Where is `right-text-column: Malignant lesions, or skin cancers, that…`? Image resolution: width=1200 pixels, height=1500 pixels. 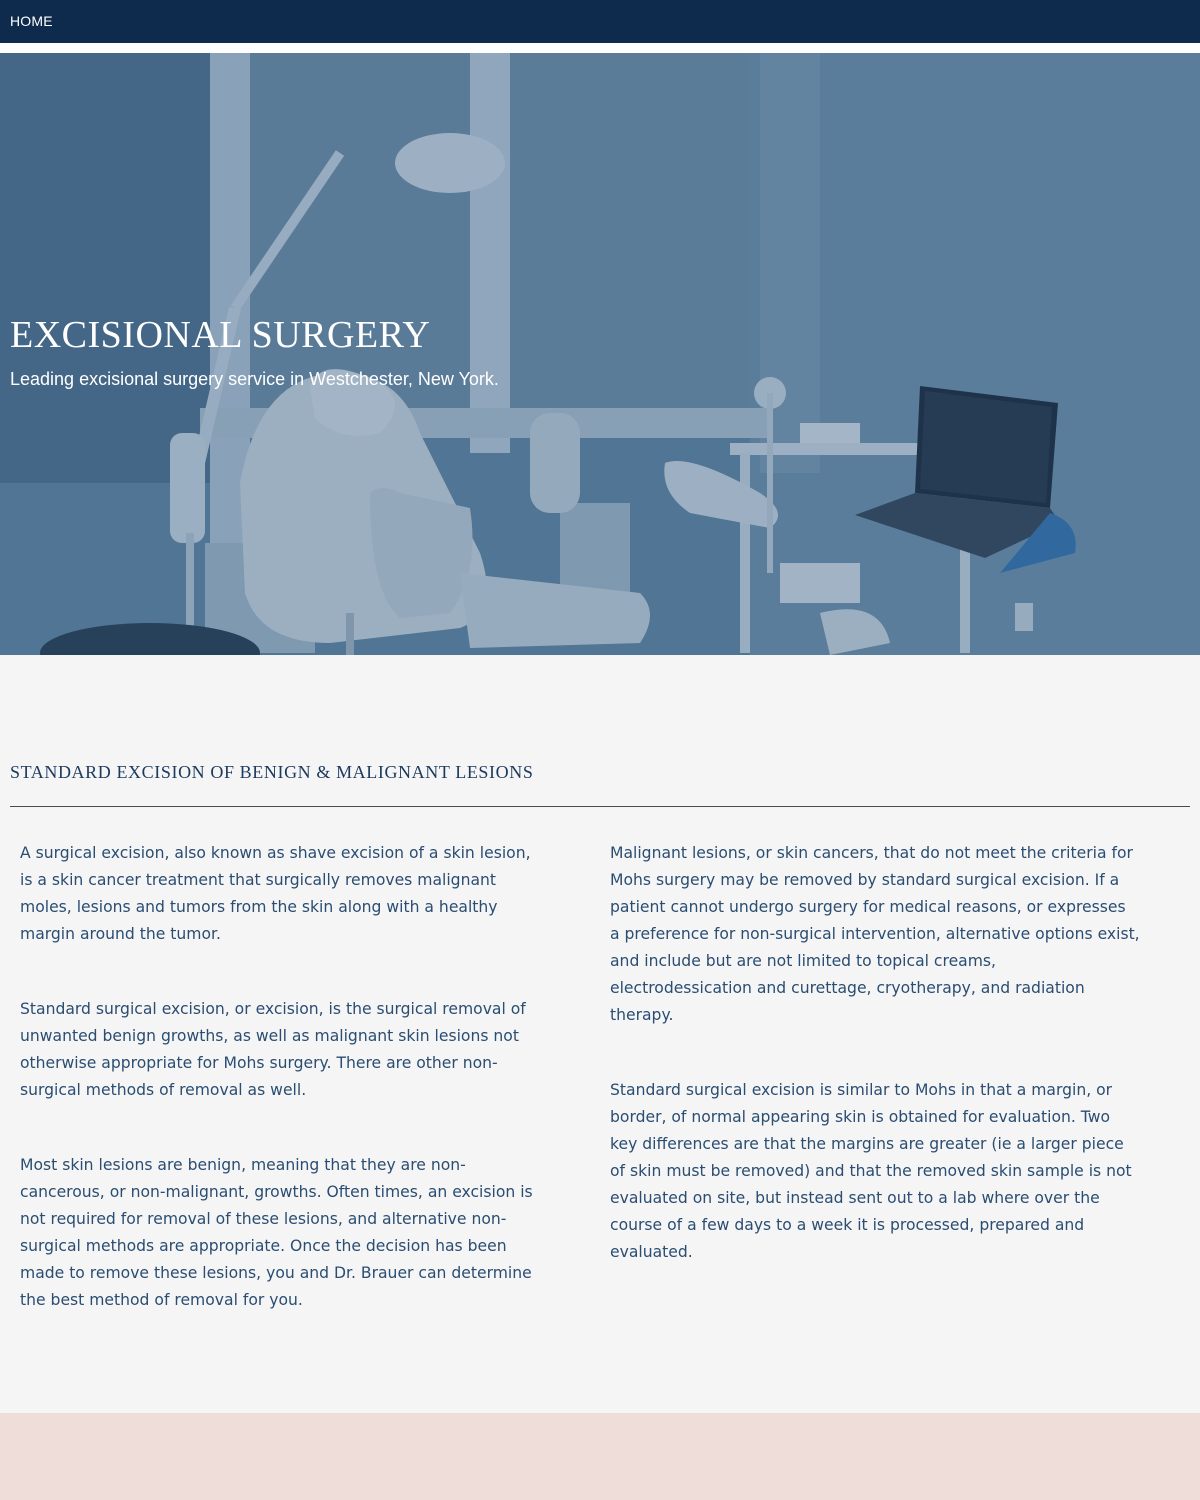 right-text-column: Malignant lesions, or skin cancers, that… is located at coordinates (875, 1077).